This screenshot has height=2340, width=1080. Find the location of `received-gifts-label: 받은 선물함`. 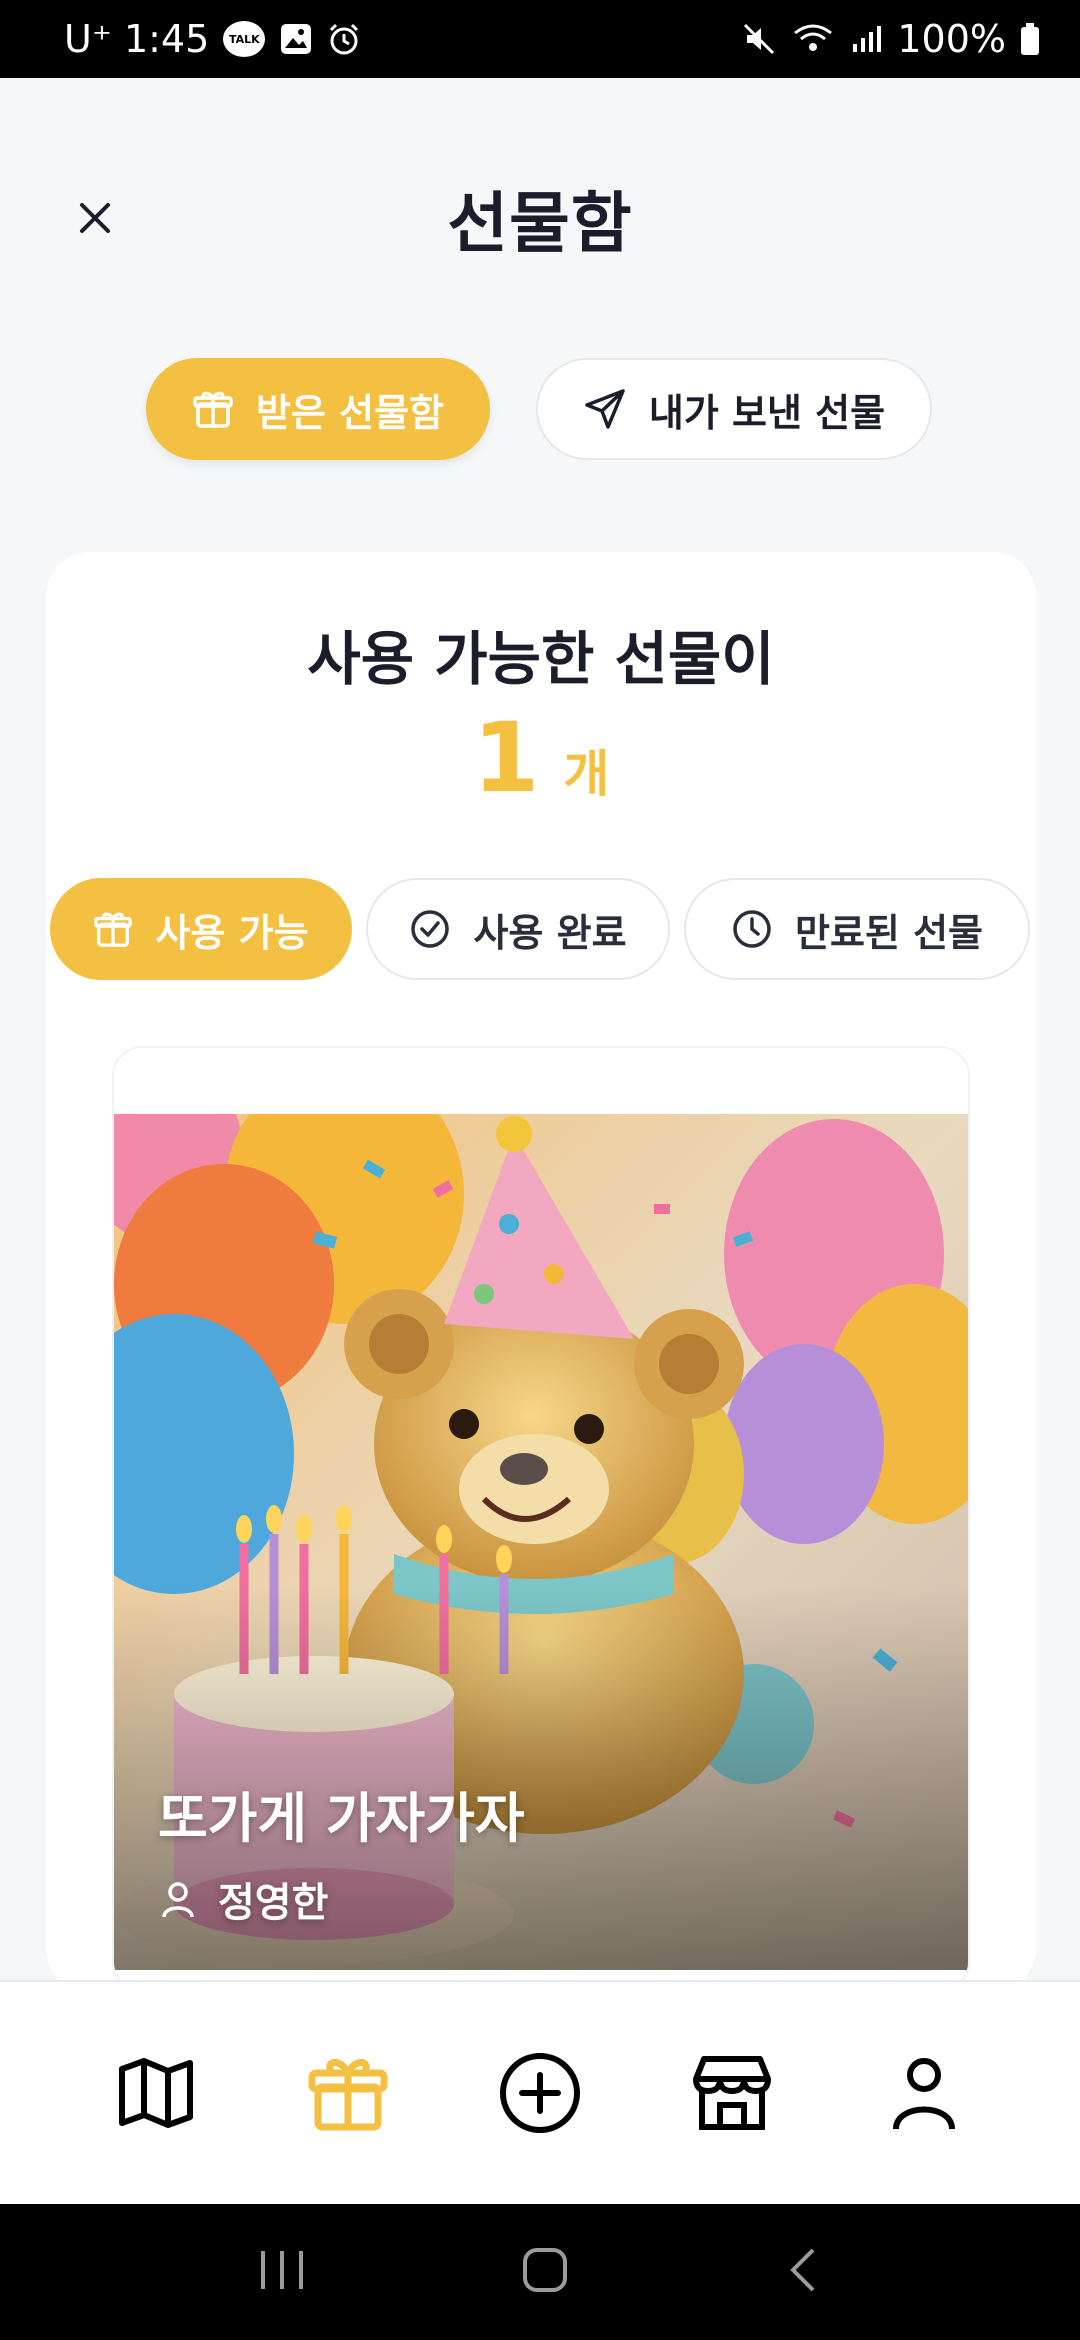

received-gifts-label: 받은 선물함 is located at coordinates (350, 412).